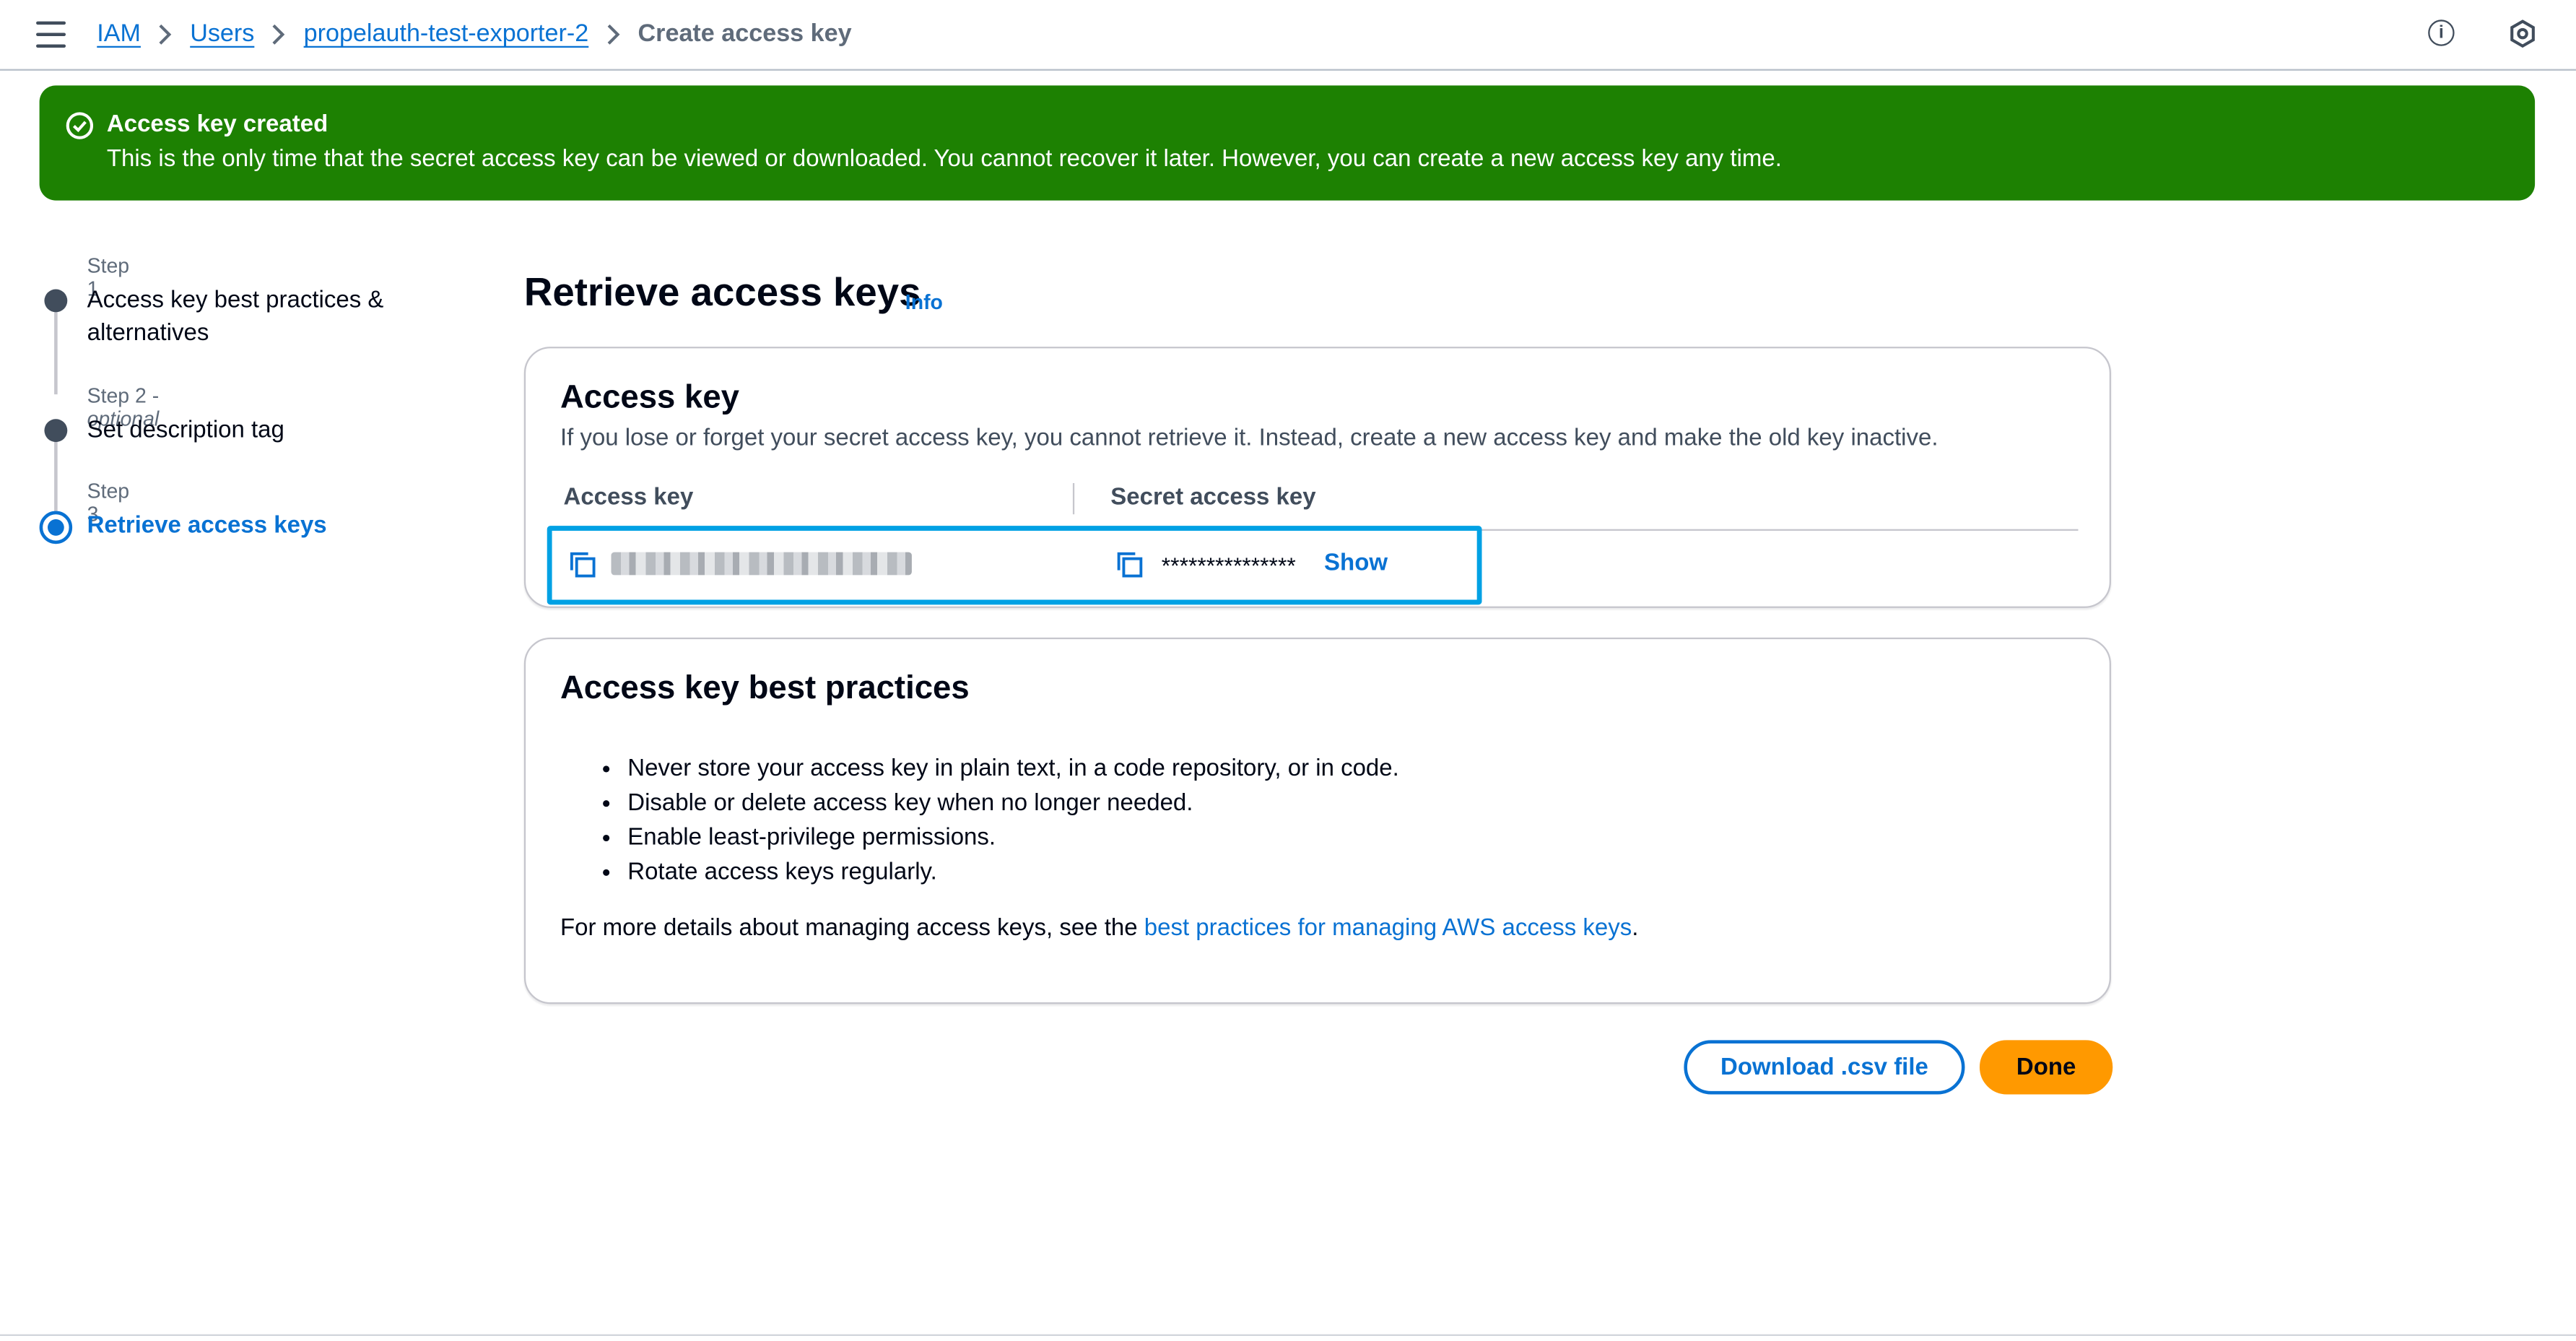 The width and height of the screenshot is (2576, 1341). What do you see at coordinates (1228, 565) in the screenshot?
I see `secret-key-masked: ***************` at bounding box center [1228, 565].